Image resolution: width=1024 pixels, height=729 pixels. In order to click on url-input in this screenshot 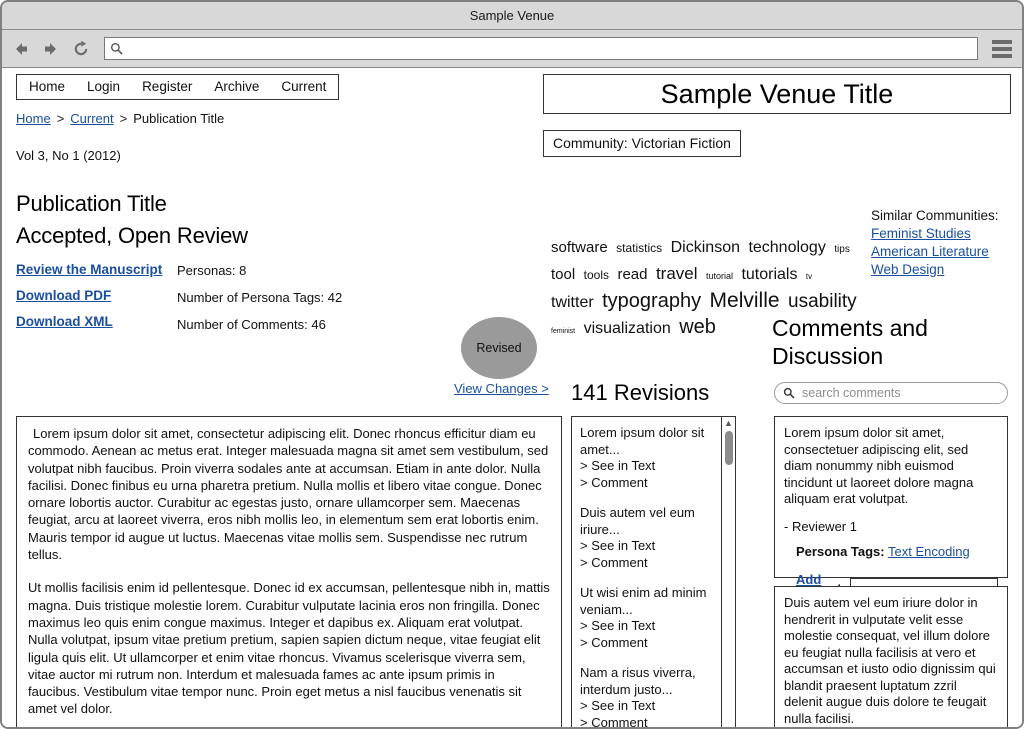, I will do `click(549, 48)`.